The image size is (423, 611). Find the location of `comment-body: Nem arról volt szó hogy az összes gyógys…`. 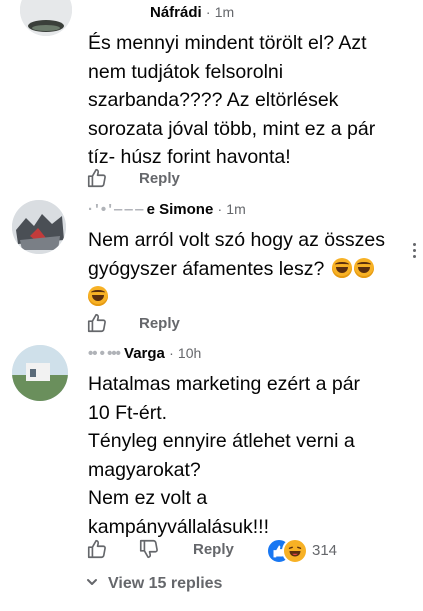

comment-body: Nem arról volt szó hogy az összes gyógys… is located at coordinates (248, 269).